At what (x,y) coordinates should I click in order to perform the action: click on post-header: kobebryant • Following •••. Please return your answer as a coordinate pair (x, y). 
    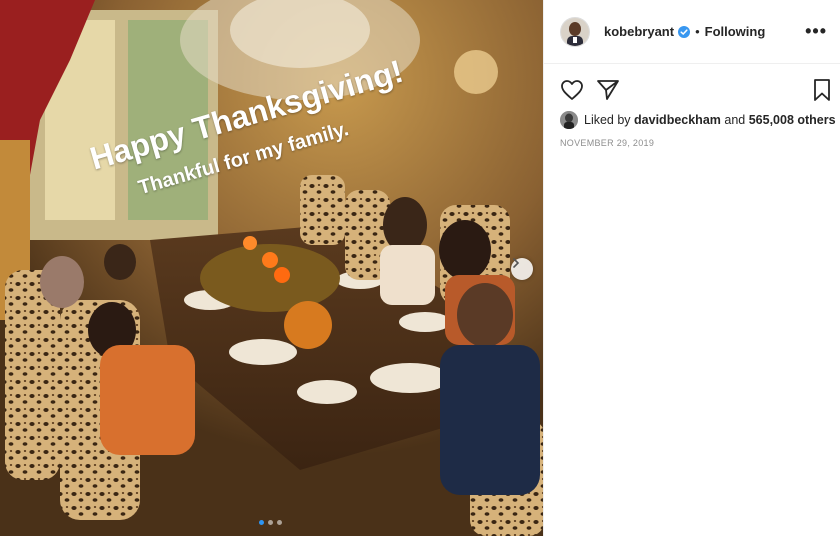
    Looking at the image, I should click on (692, 32).